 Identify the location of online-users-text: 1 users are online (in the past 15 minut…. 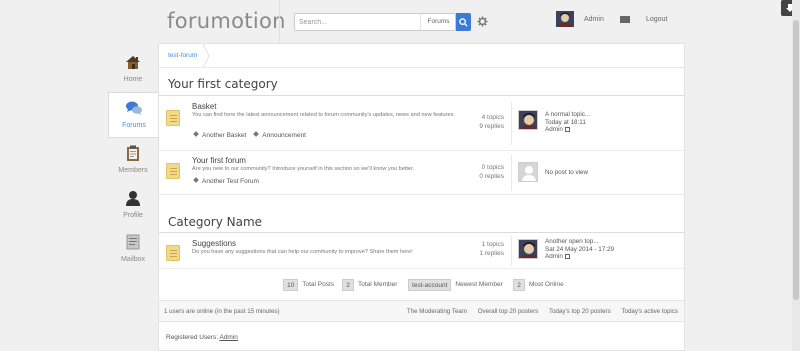
(222, 311).